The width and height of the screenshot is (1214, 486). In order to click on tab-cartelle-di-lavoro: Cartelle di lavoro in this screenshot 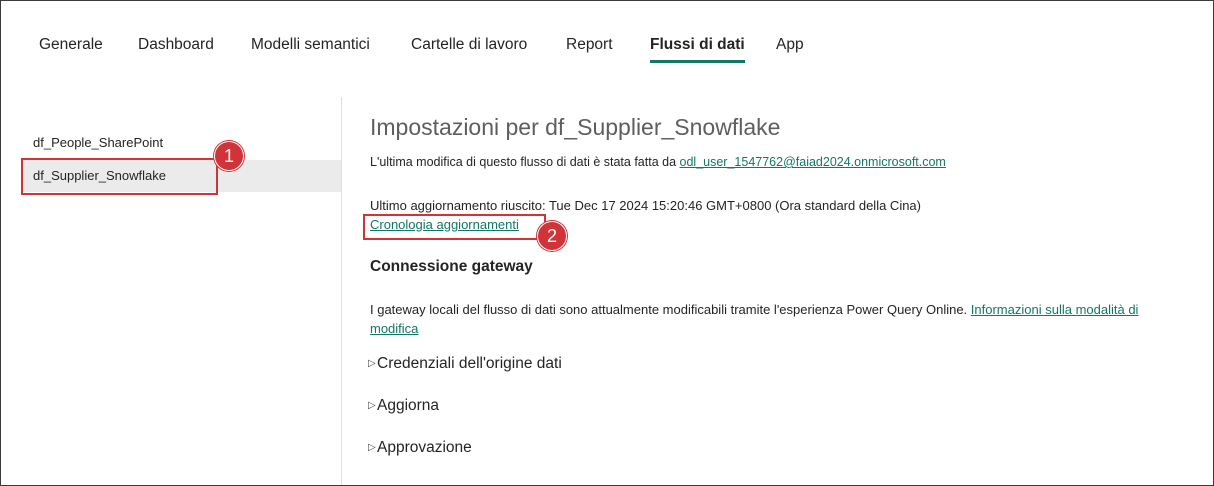, I will do `click(469, 49)`.